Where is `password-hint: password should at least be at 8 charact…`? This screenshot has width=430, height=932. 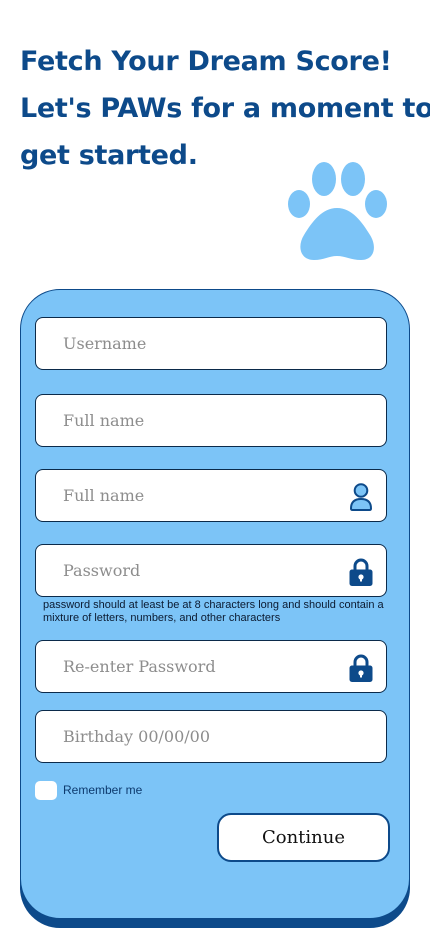
password-hint: password should at least be at 8 charact… is located at coordinates (213, 611).